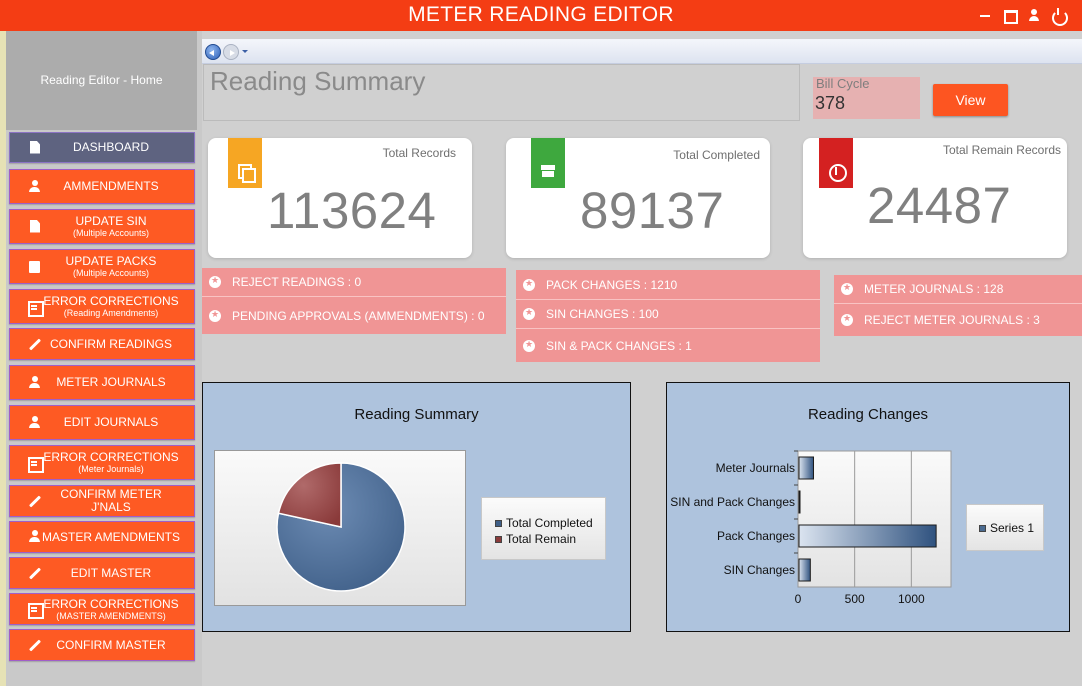 This screenshot has width=1082, height=686. I want to click on sidebar-item-meter-journals: METER JOURNALS, so click(102, 382).